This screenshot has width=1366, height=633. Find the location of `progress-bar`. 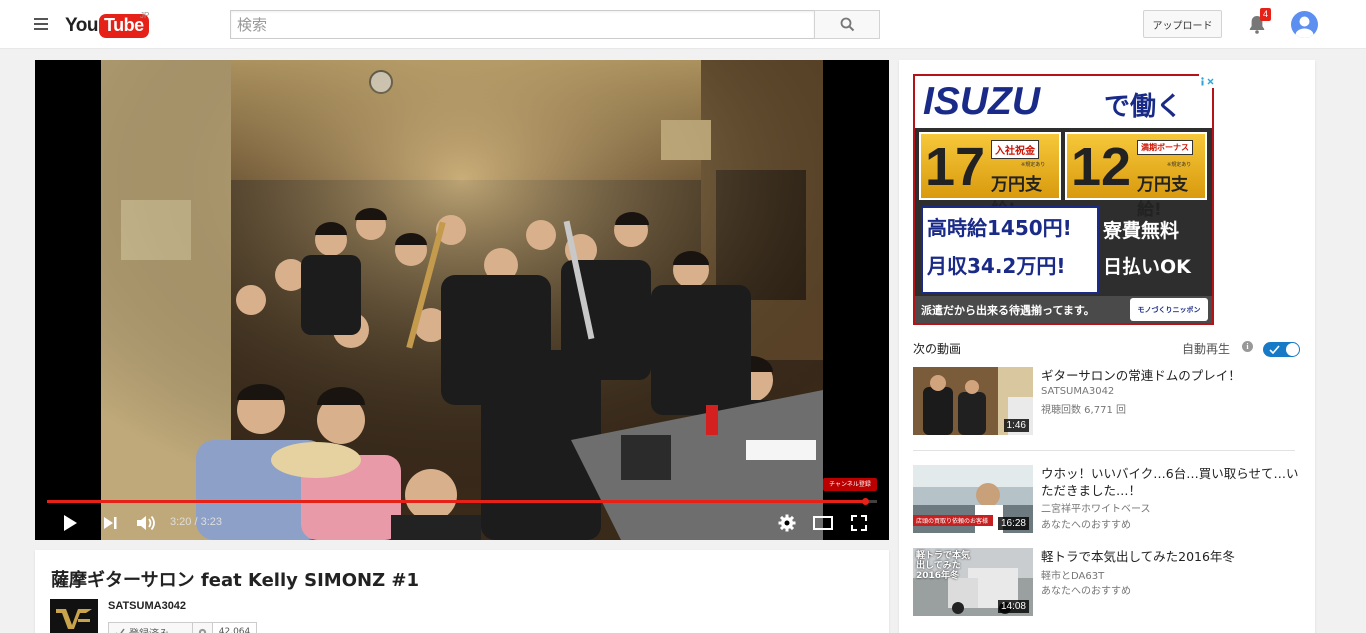

progress-bar is located at coordinates (462, 501).